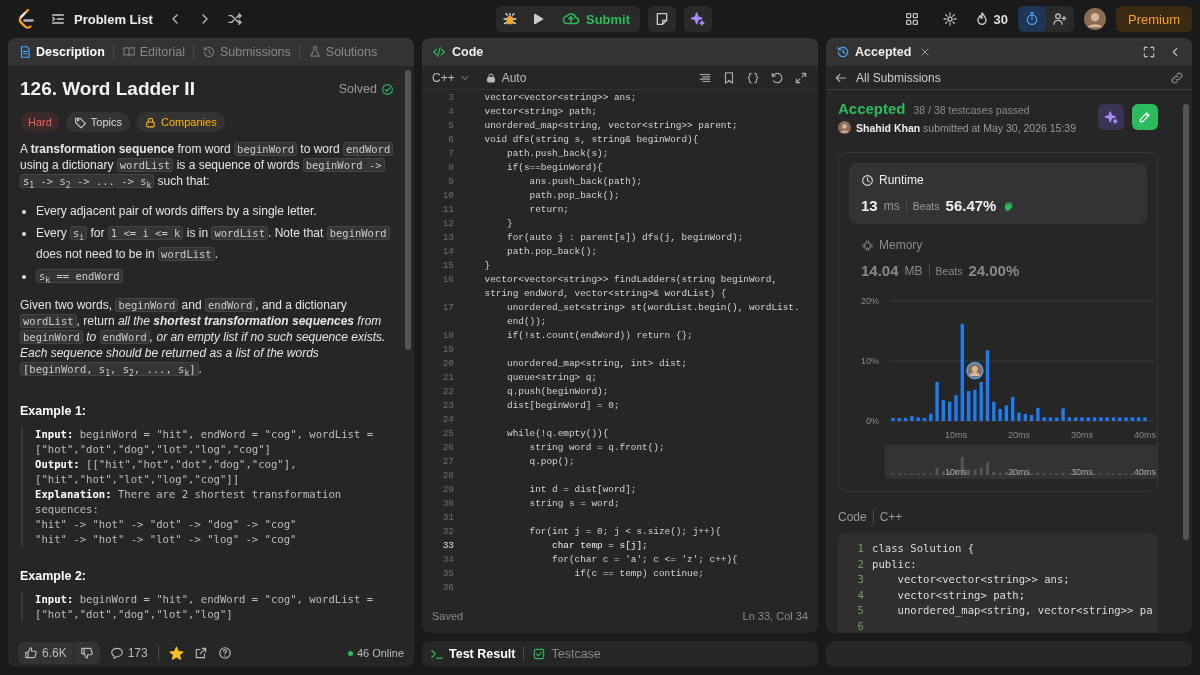 Image resolution: width=1200 pixels, height=675 pixels. I want to click on thumbs-down-icon, so click(86, 653).